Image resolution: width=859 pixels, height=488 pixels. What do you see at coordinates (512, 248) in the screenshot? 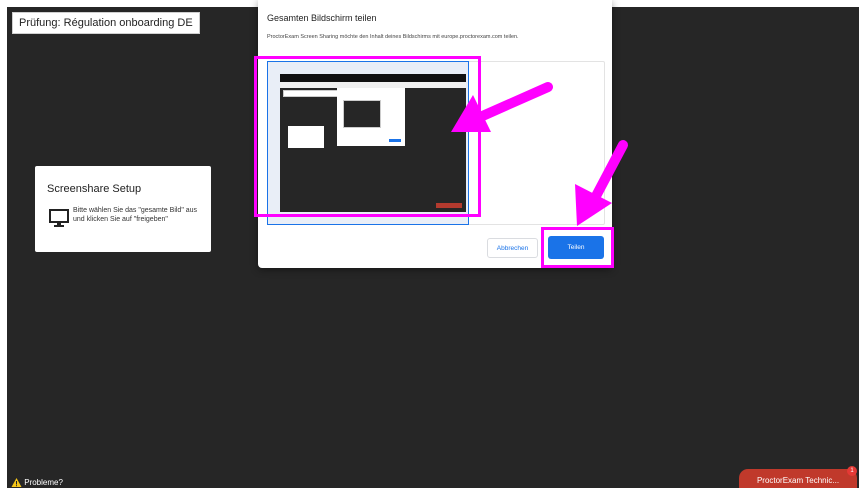
I see `cancel-button: Abbrechen` at bounding box center [512, 248].